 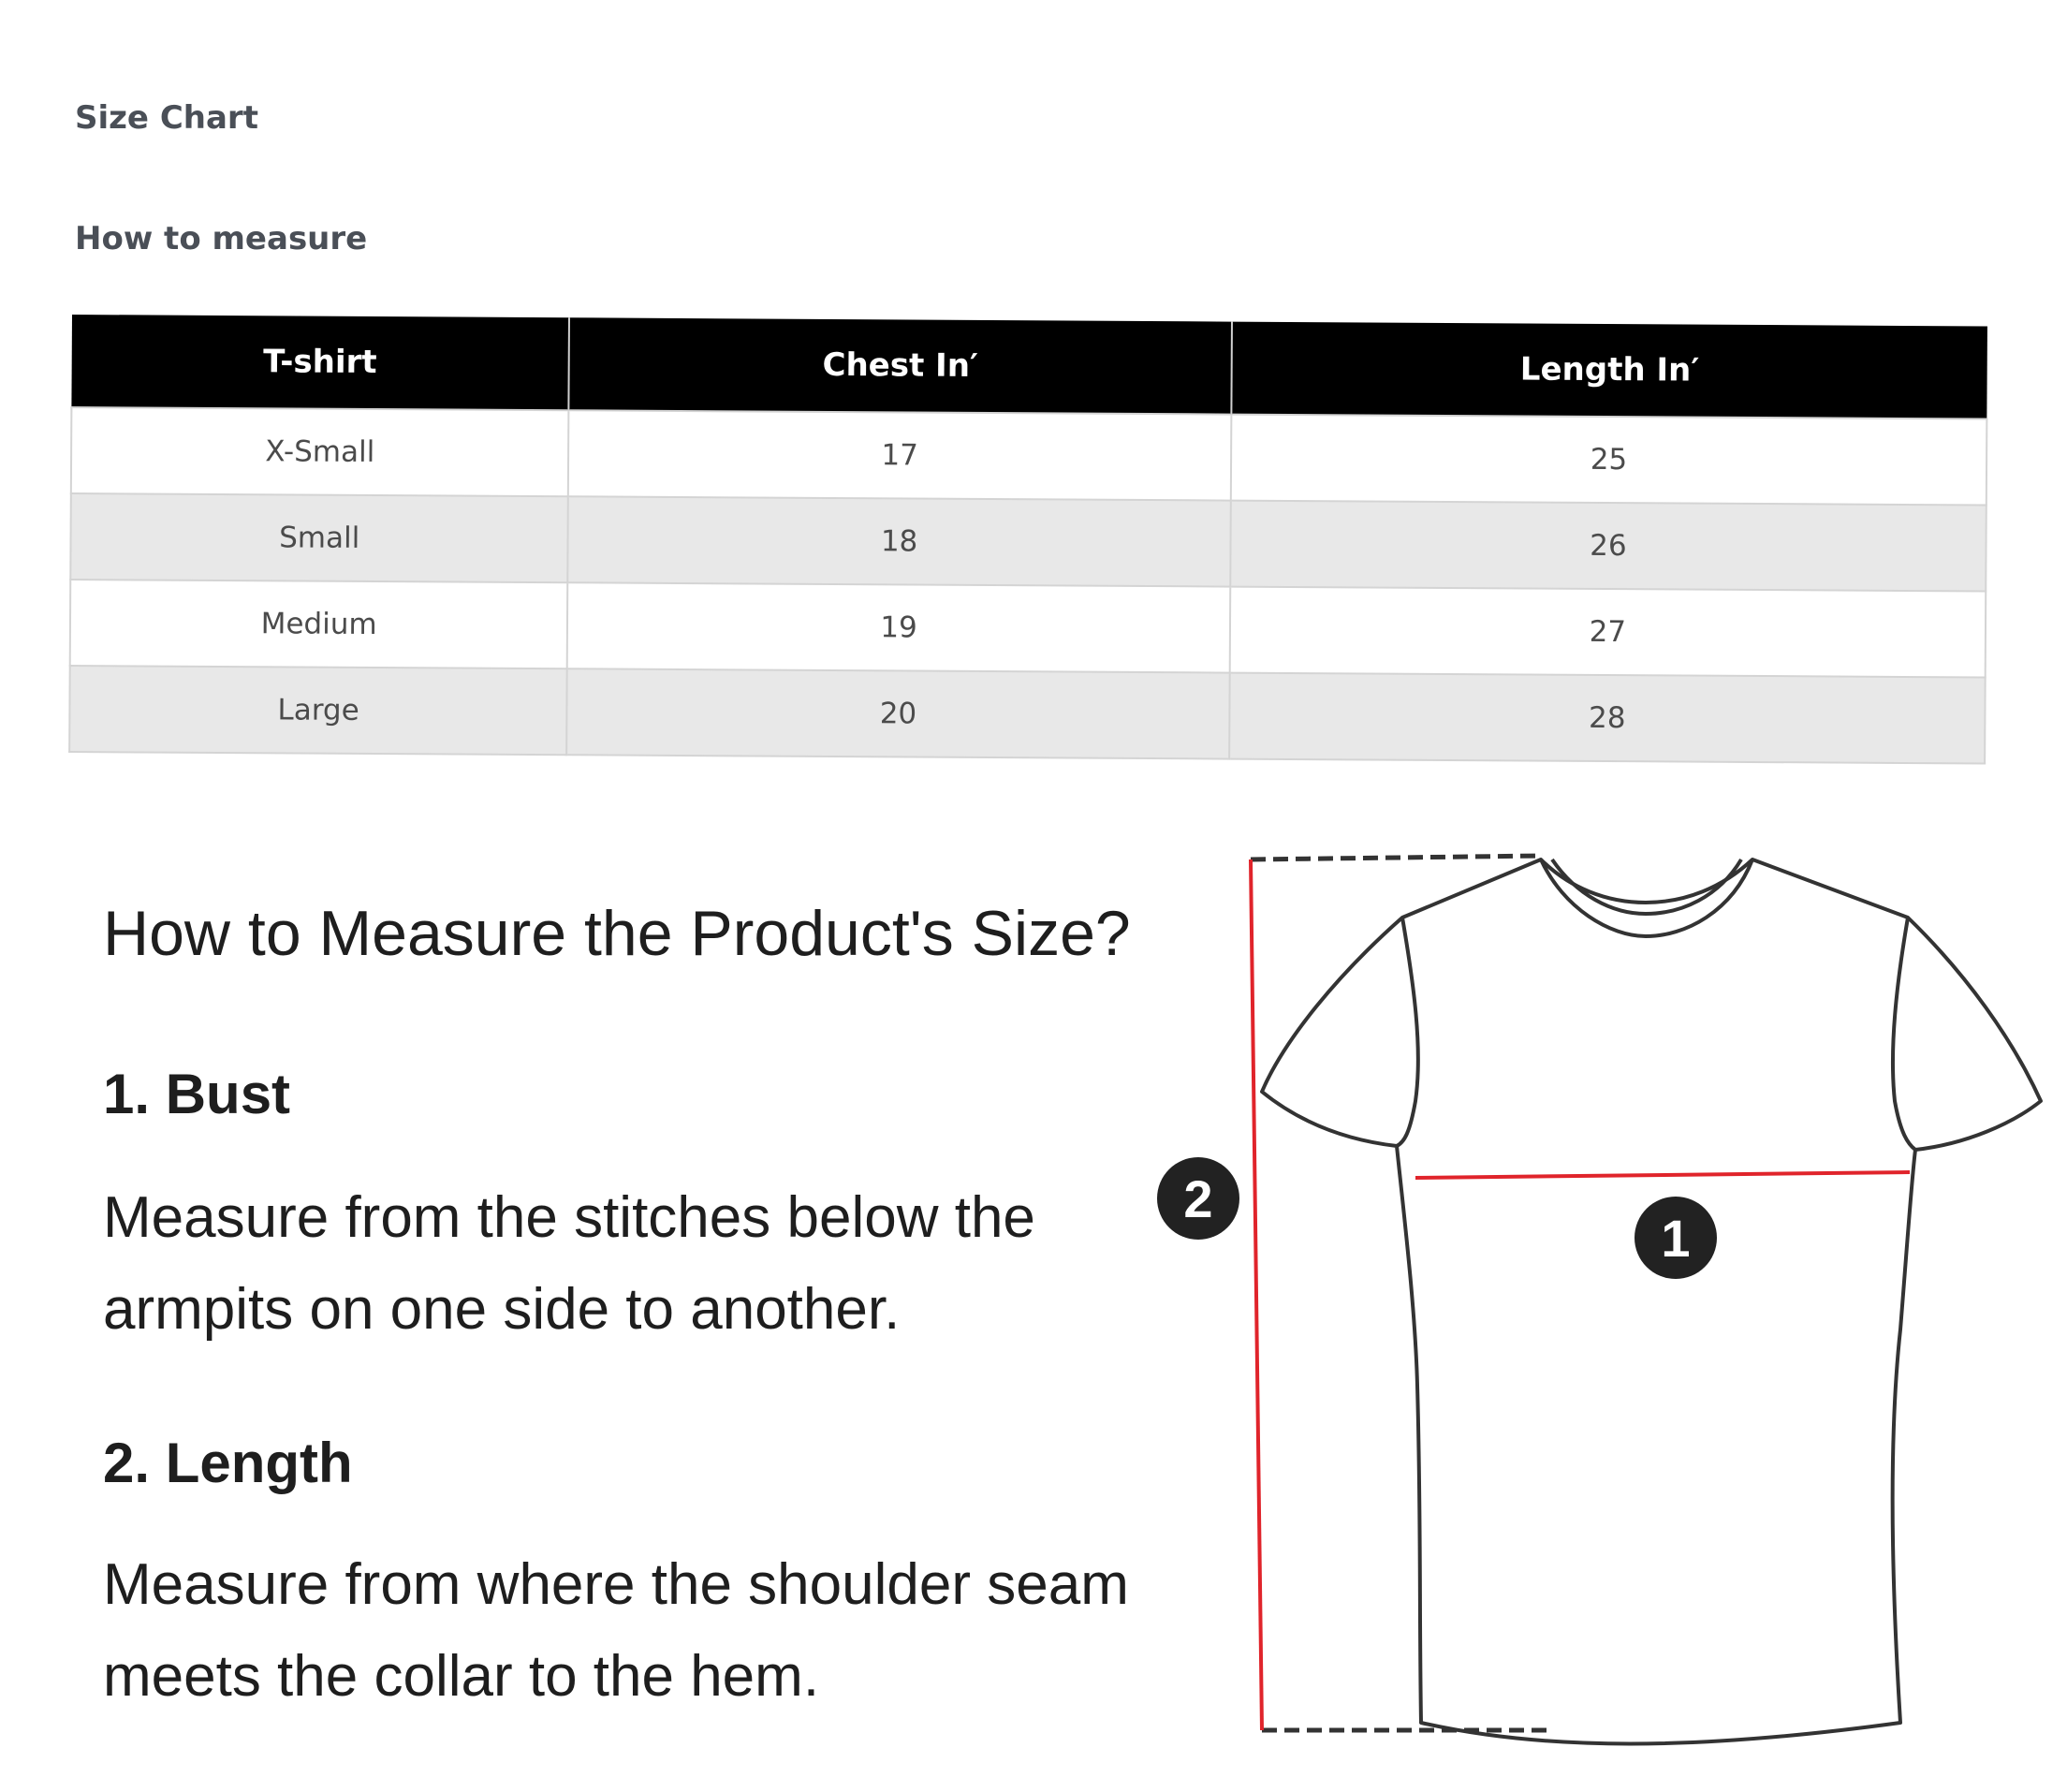 I want to click on table-row: Large 20 28, so click(x=1027, y=714).